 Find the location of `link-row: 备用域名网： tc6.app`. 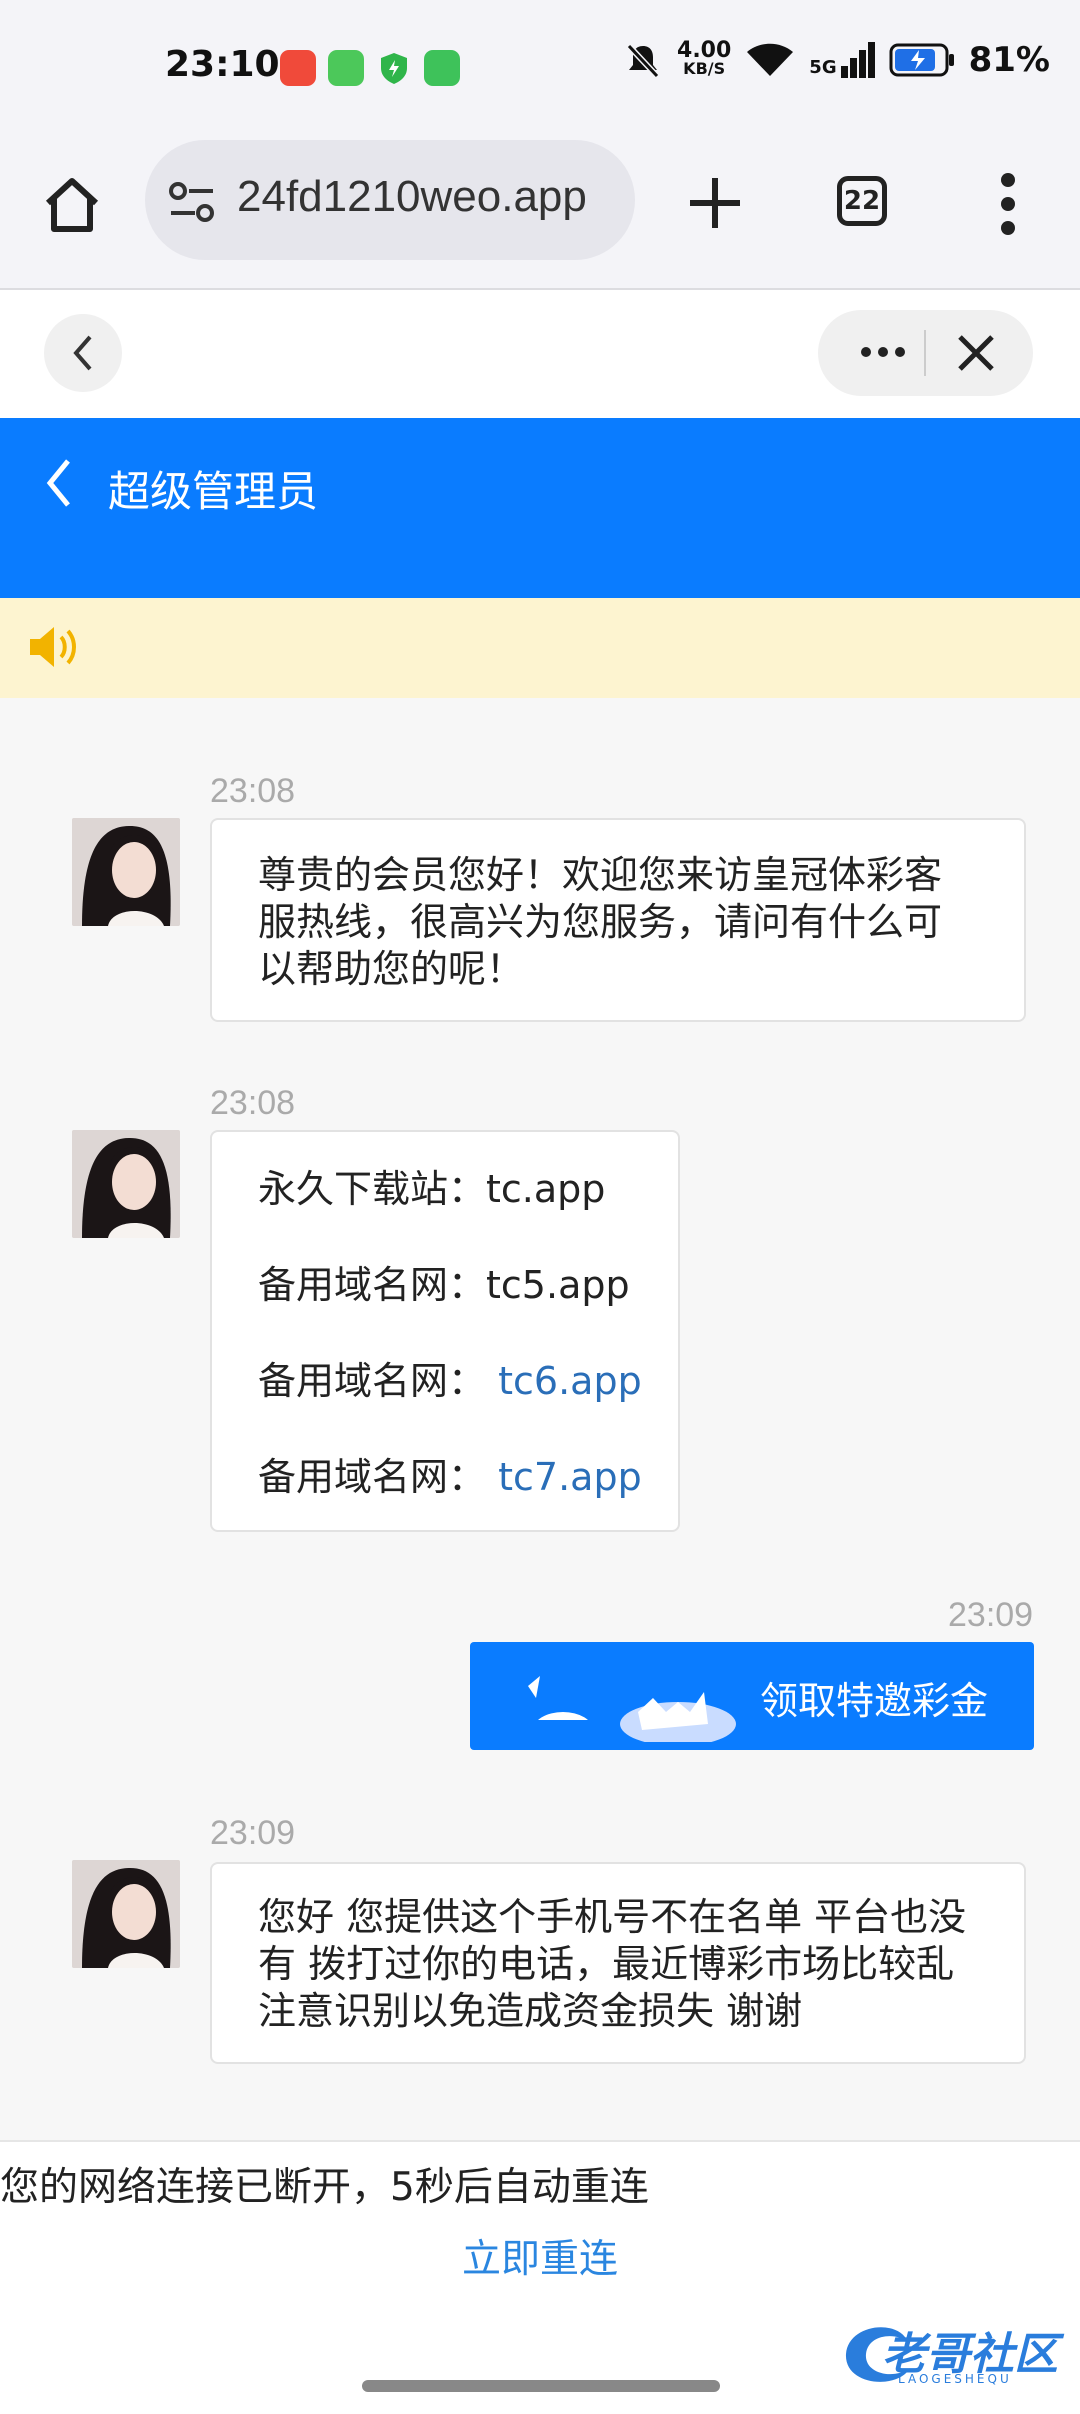

link-row: 备用域名网： tc6.app is located at coordinates (450, 1381).